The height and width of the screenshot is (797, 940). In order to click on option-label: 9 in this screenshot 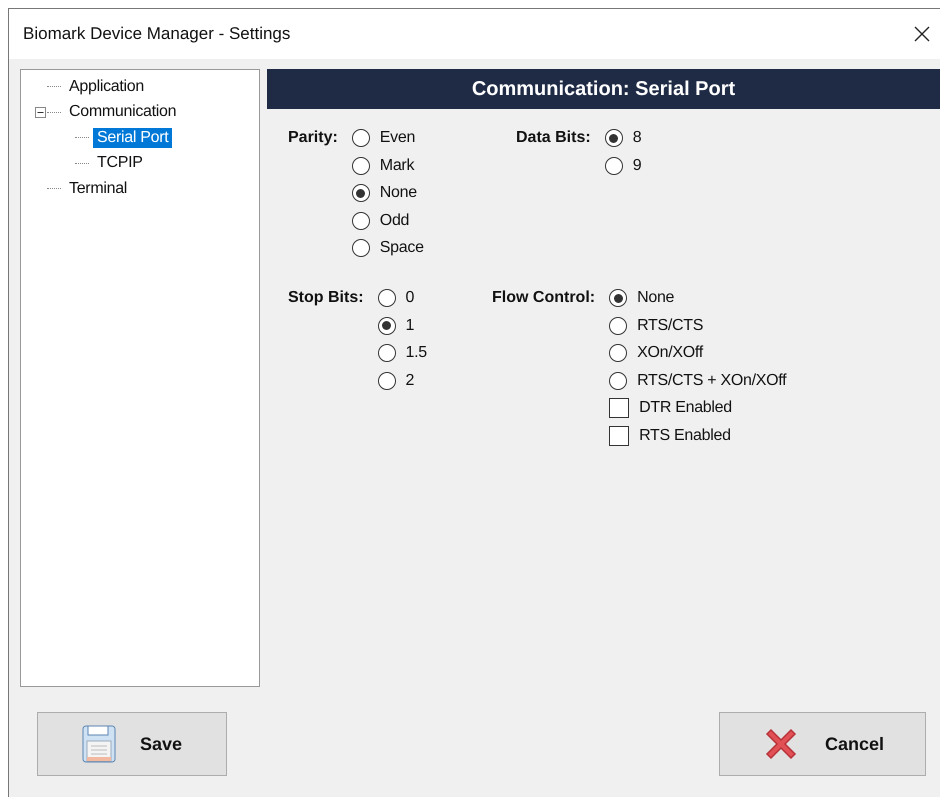, I will do `click(637, 165)`.